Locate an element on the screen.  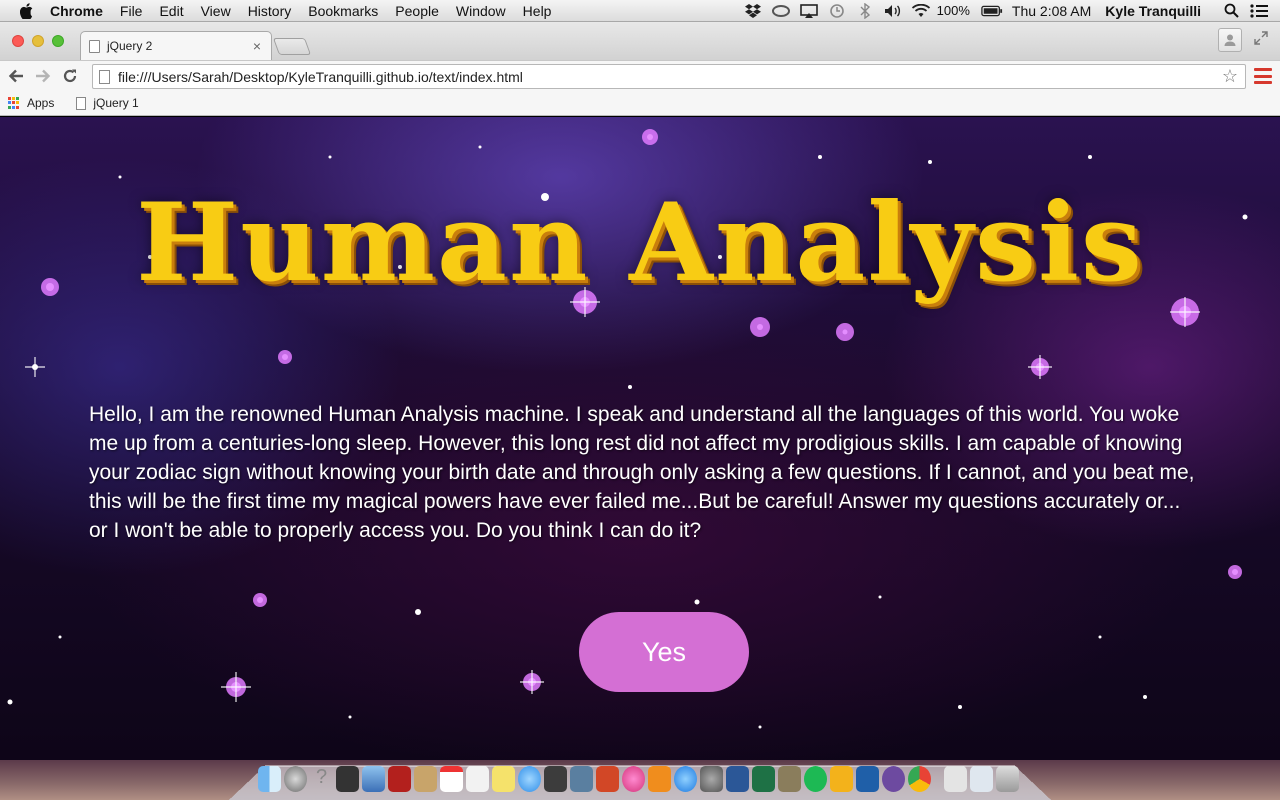
chrome-icon is located at coordinates (919, 779).